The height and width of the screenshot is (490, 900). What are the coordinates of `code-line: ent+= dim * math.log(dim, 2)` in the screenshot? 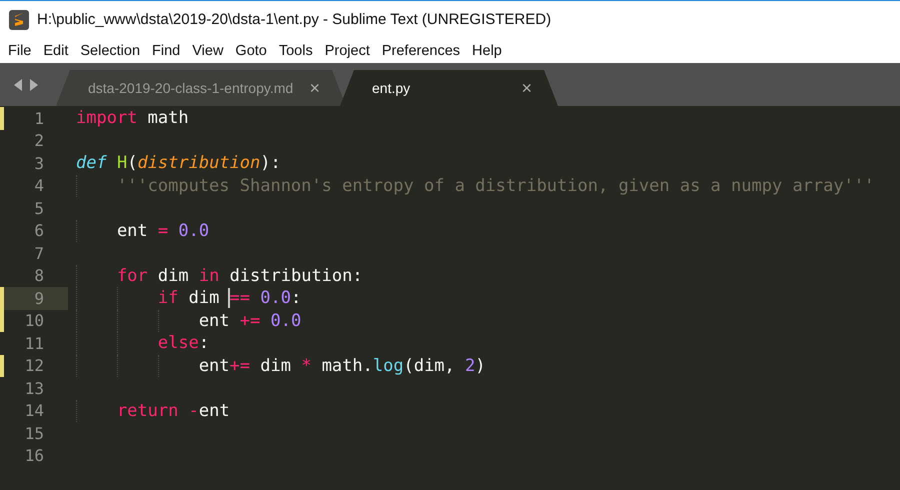 It's located at (342, 366).